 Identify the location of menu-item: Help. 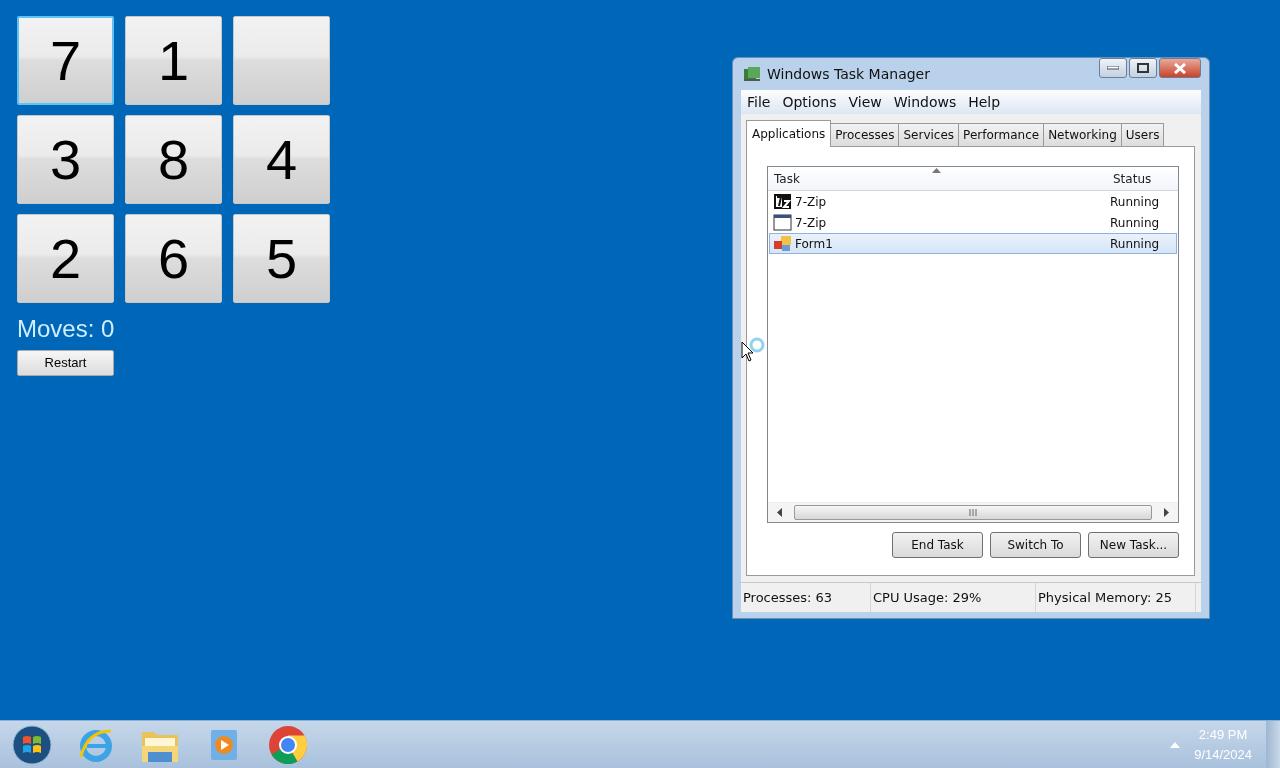
(984, 102).